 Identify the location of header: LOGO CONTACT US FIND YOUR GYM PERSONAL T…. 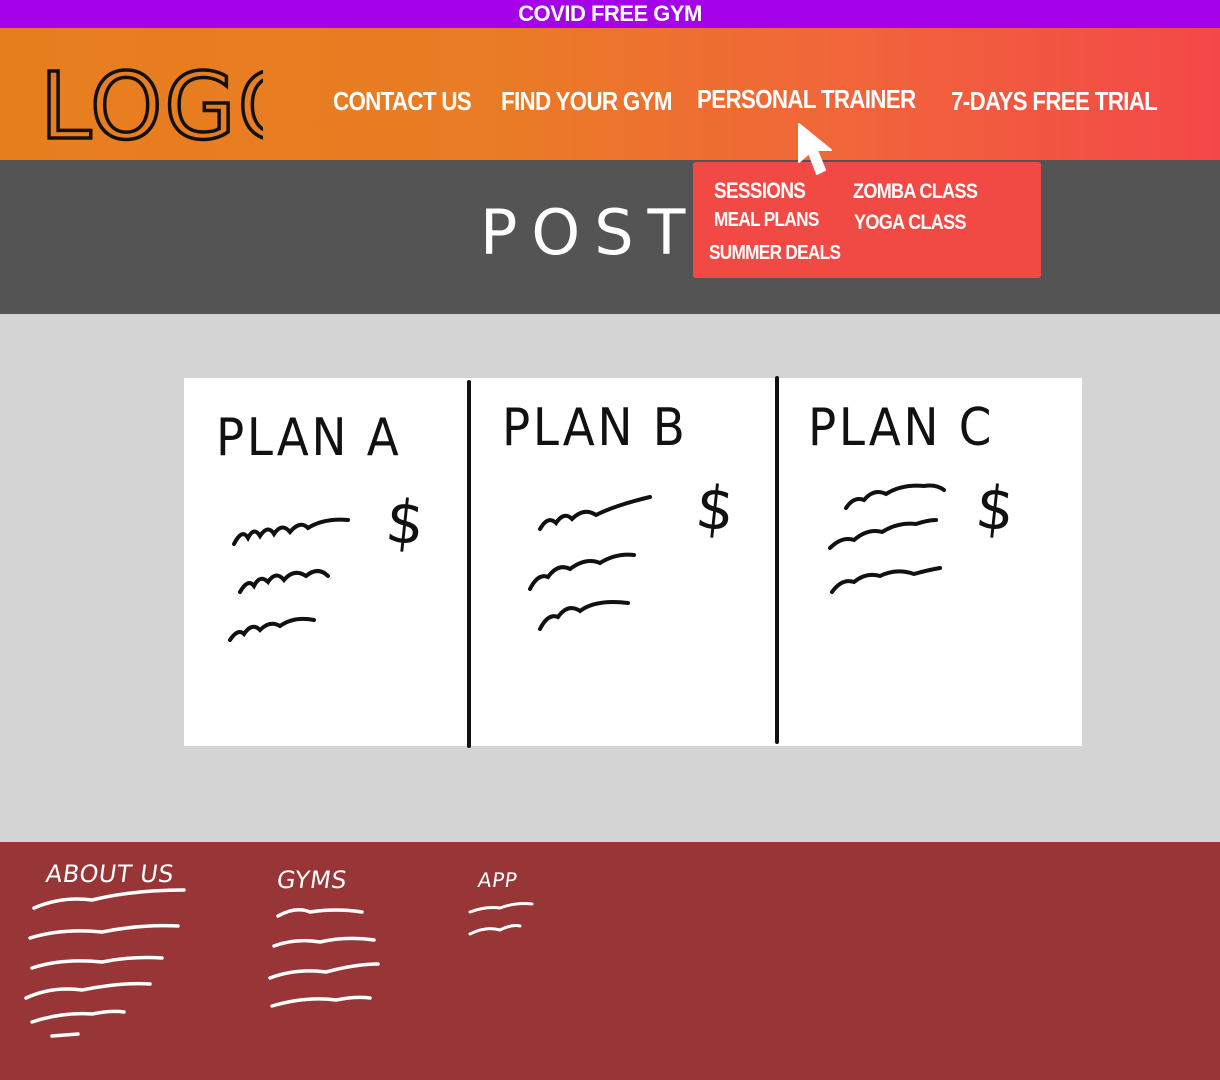
(610, 94).